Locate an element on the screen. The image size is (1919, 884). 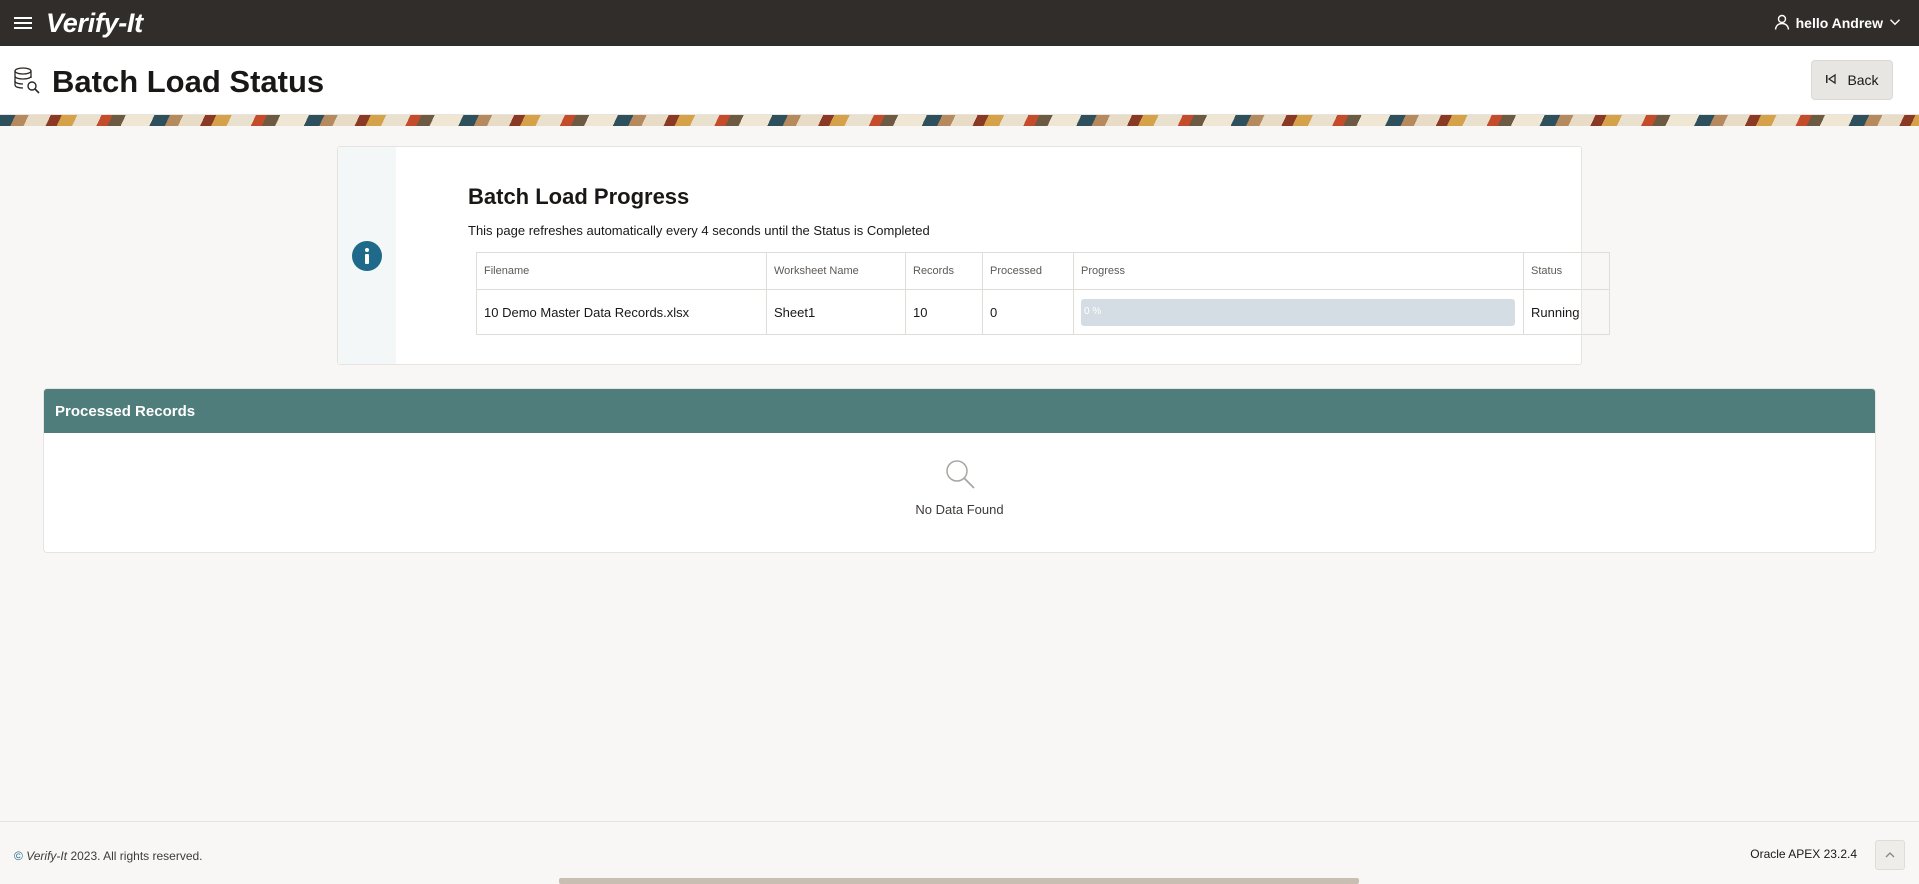
search-icon is located at coordinates (959, 474).